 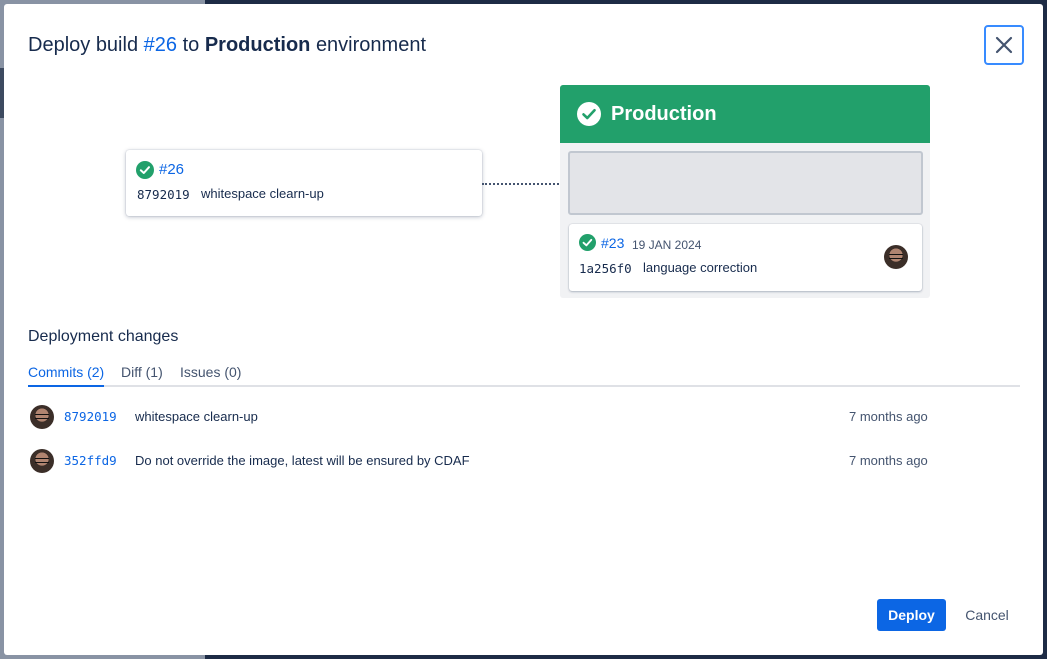 I want to click on commit-hash-link: 352ffd9, so click(x=90, y=460).